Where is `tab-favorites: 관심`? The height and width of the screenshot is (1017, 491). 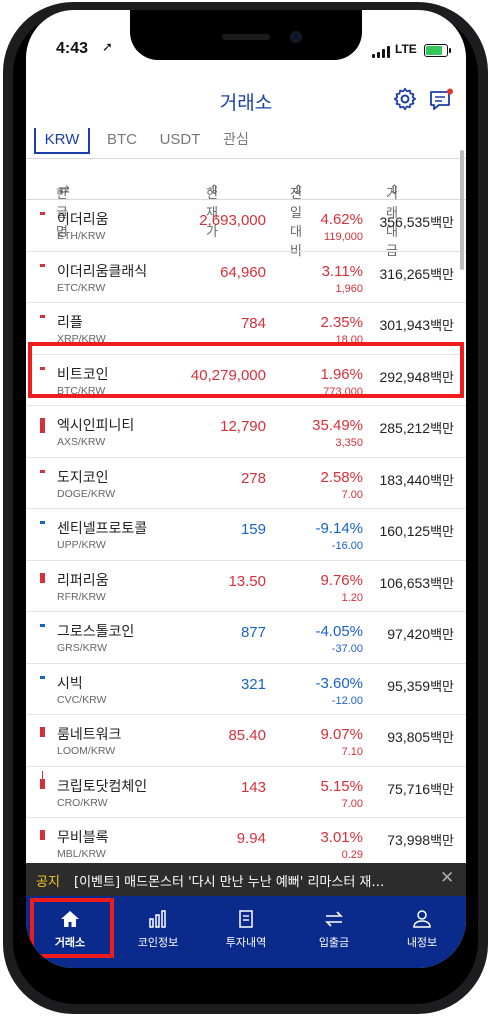 tab-favorites: 관심 is located at coordinates (236, 141).